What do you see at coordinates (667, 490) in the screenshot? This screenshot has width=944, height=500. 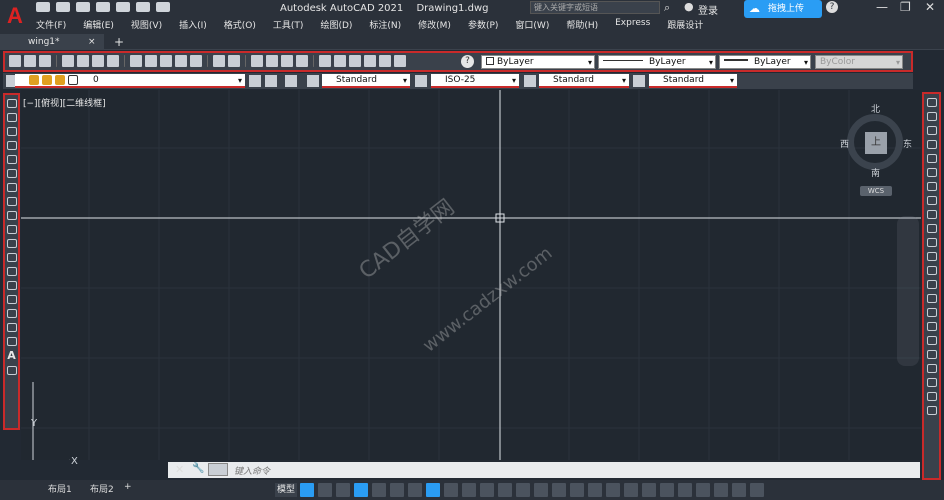 I see `units-icon` at bounding box center [667, 490].